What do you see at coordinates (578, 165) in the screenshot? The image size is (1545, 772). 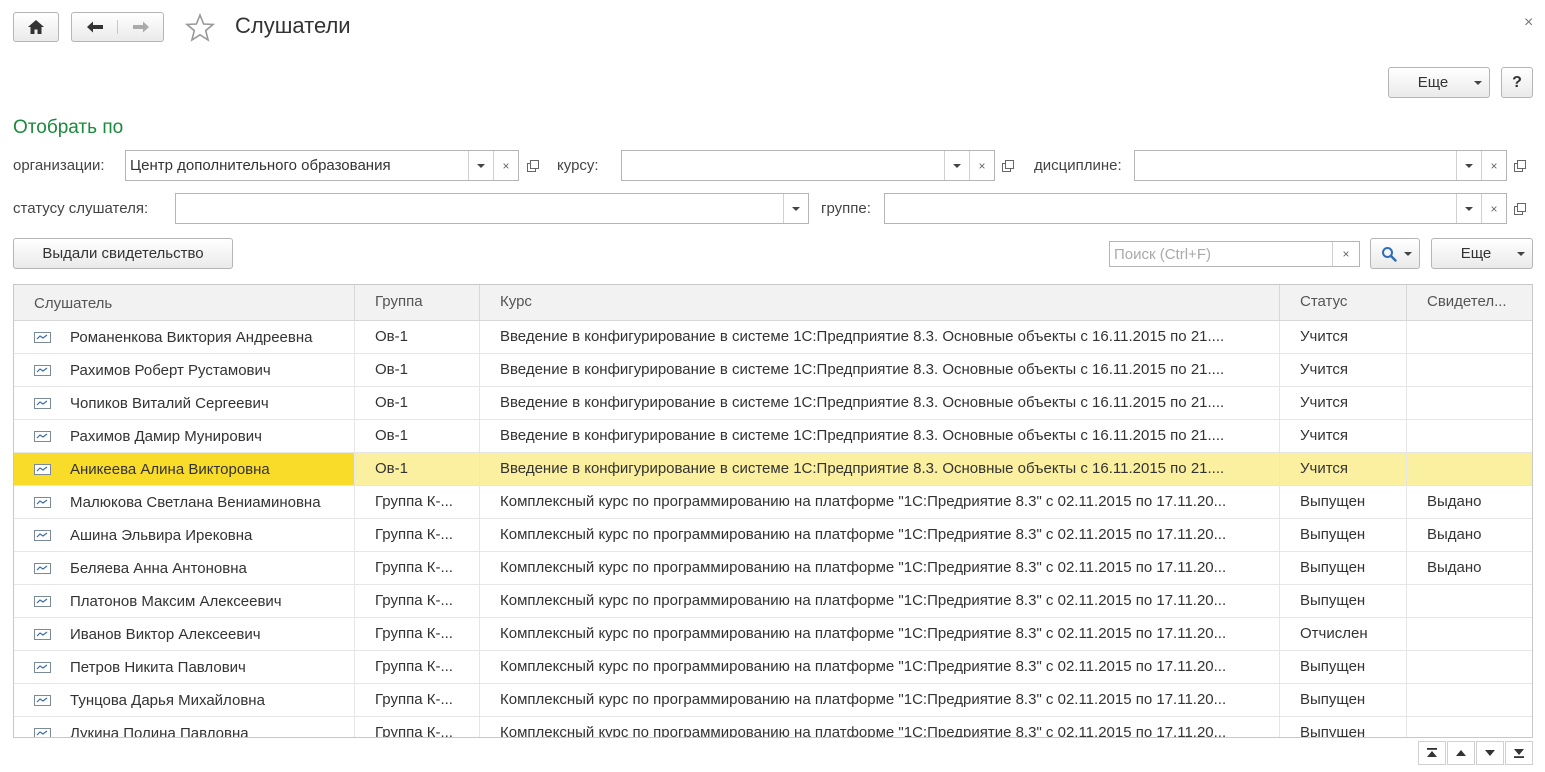 I see `course-filter-label: курсу:` at bounding box center [578, 165].